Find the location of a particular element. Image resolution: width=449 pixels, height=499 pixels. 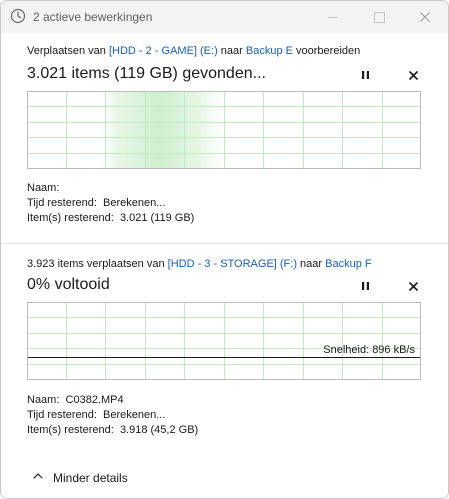

minimize-icon is located at coordinates (333, 17).